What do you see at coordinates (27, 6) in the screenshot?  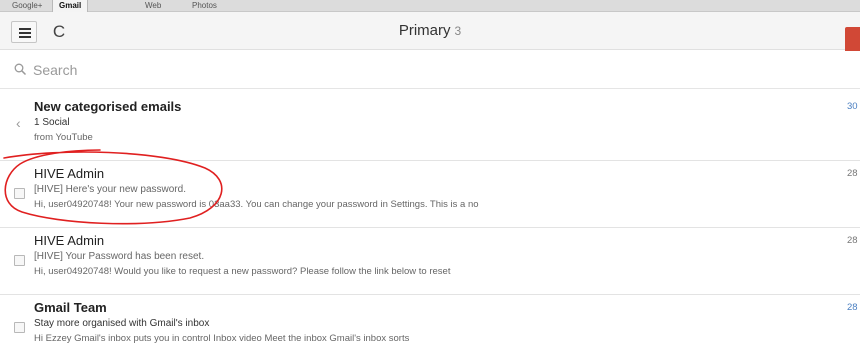 I see `tab-google-plus: Google+` at bounding box center [27, 6].